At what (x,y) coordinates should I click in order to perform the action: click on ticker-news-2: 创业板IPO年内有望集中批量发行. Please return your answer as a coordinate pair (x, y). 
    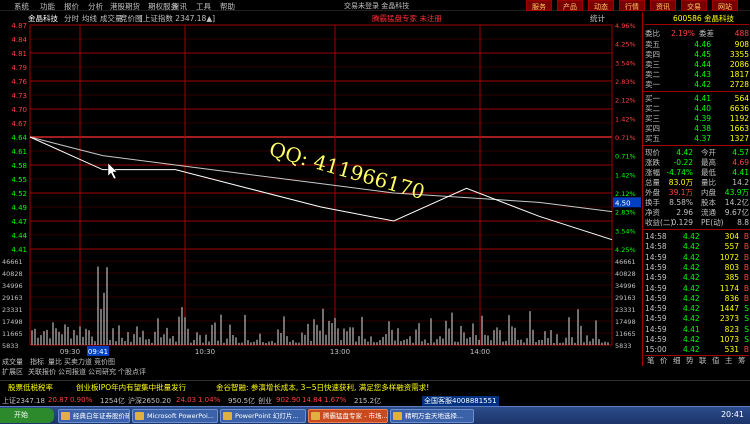
    Looking at the image, I should click on (131, 387).